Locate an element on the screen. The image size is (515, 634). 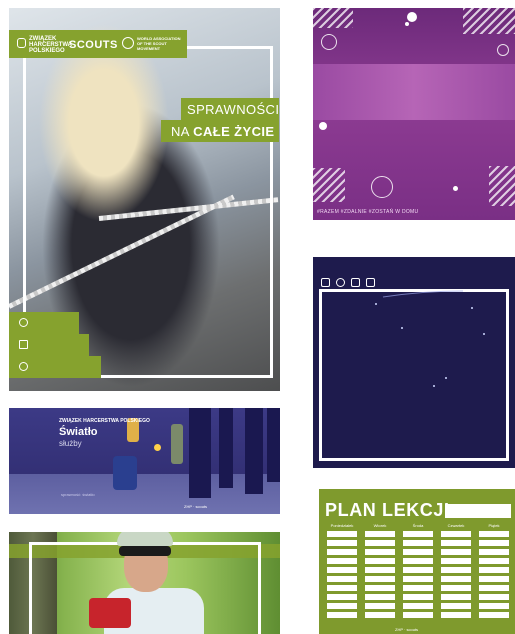
poster-title-line2: NA CAŁE ŻYCIE is located at coordinates (223, 131).